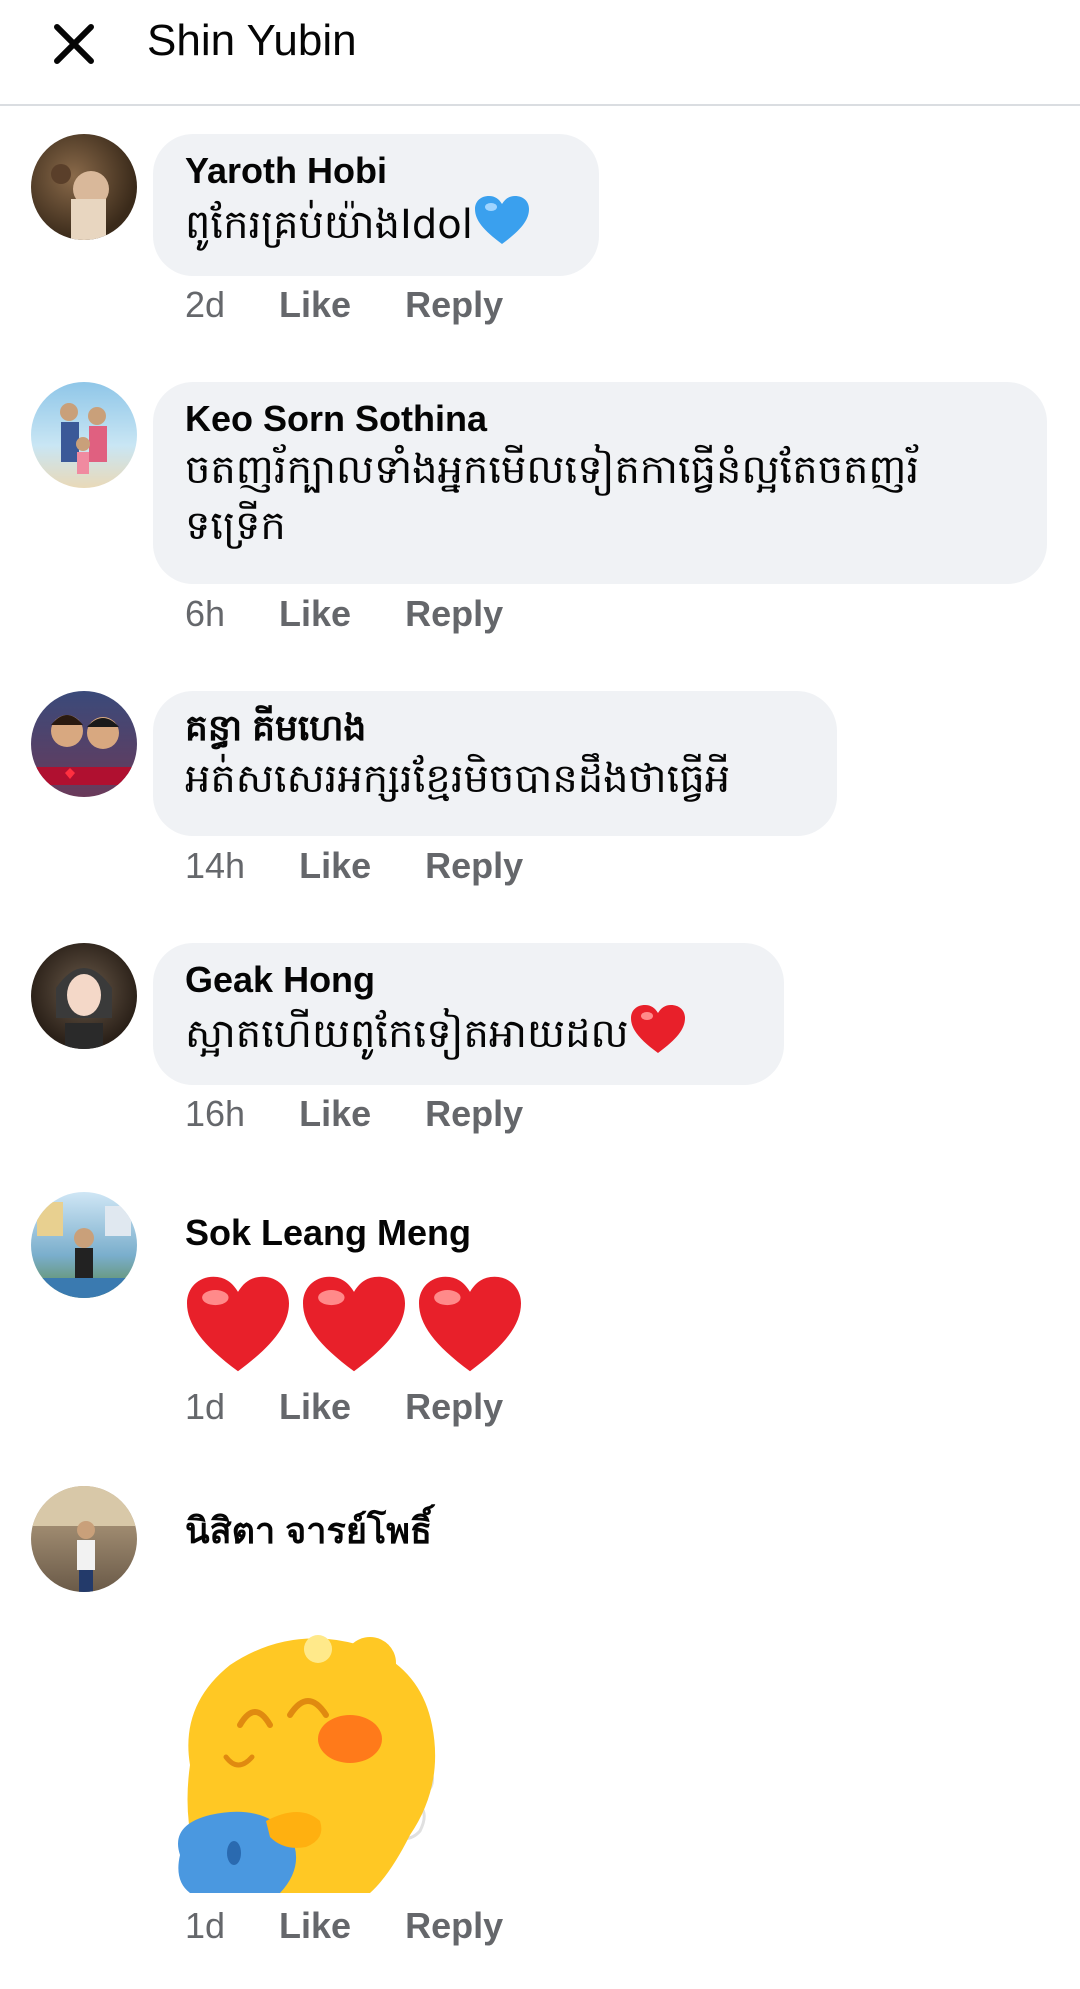 The image size is (1080, 1989). Describe the element at coordinates (371, 305) in the screenshot. I see `comment-actions: 2d Like Reply` at that location.